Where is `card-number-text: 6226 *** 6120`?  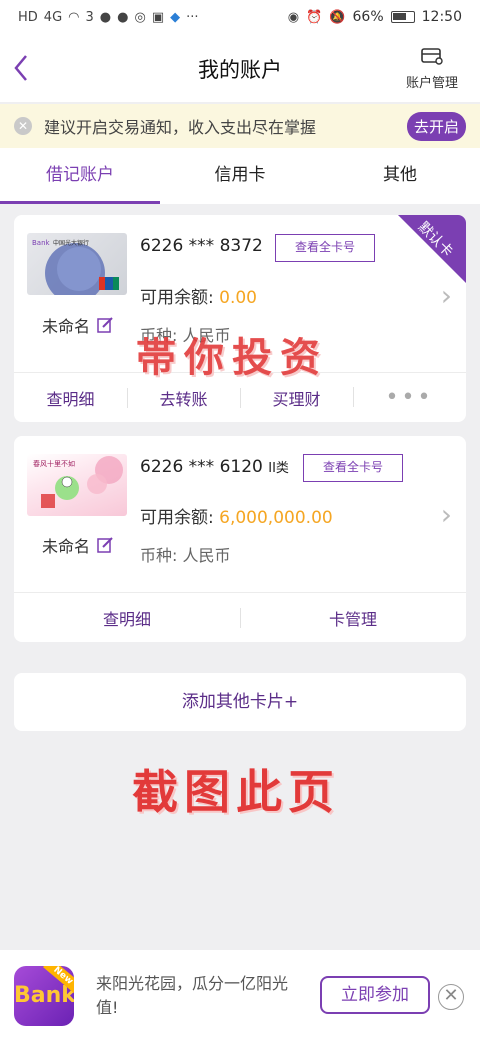
card-number-text: 6226 *** 6120 is located at coordinates (201, 467).